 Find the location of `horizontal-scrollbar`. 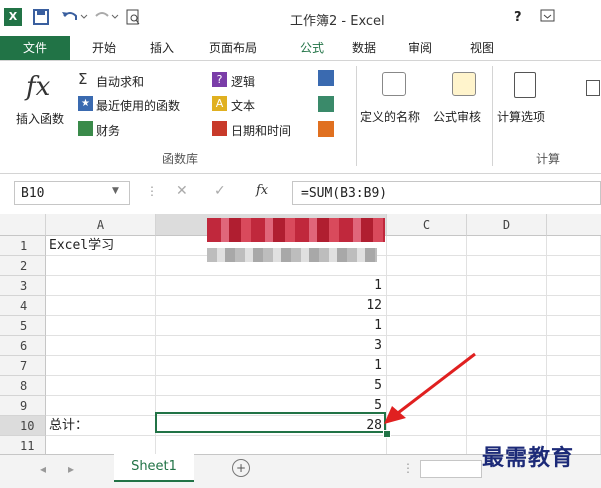

horizontal-scrollbar is located at coordinates (451, 469).